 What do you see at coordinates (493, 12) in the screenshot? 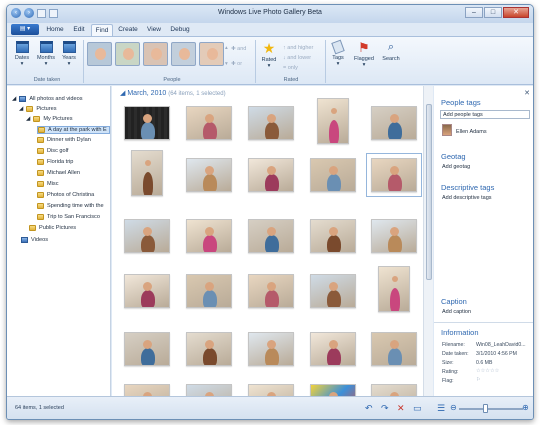
I see `maximize-button: □` at bounding box center [493, 12].